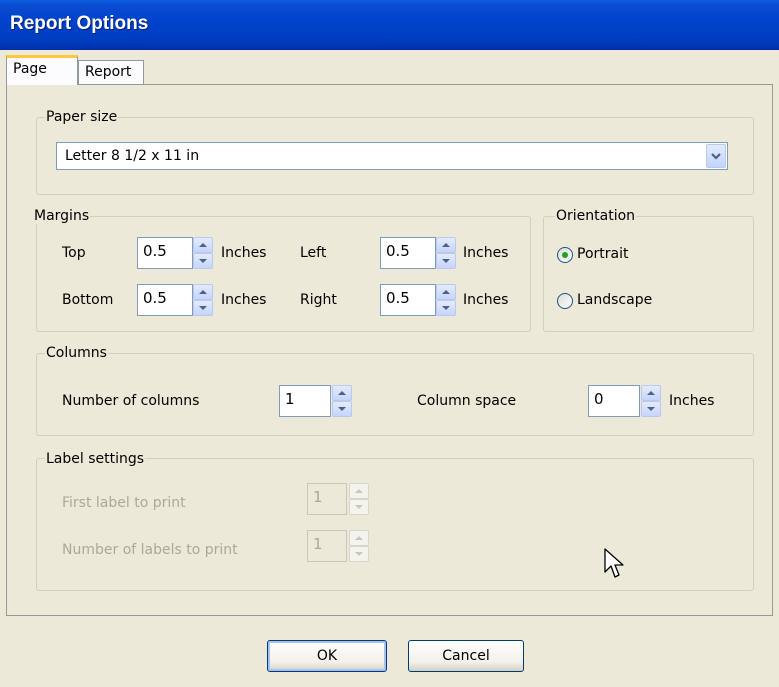 This screenshot has width=779, height=687. I want to click on first-label-input: 1, so click(327, 499).